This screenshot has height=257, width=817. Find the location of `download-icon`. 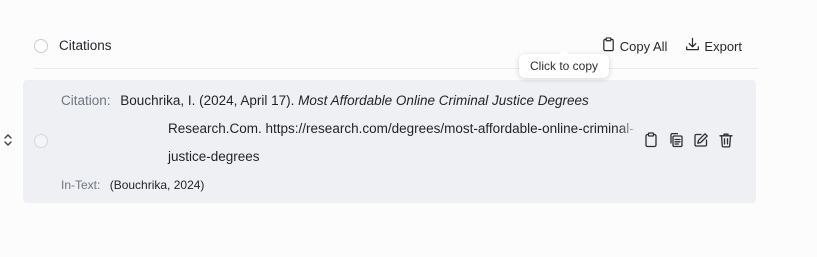

download-icon is located at coordinates (692, 46).